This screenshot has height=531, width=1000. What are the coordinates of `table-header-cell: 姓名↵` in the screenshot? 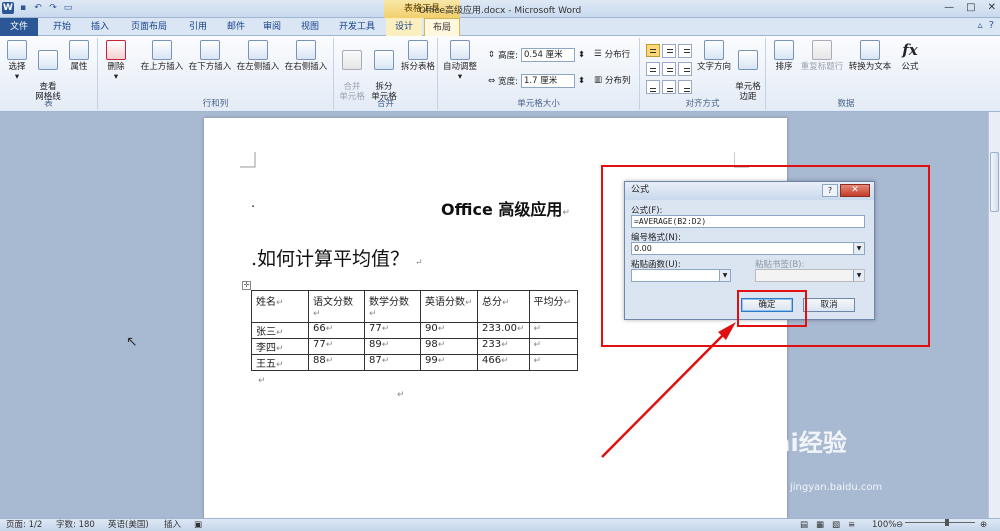 It's located at (280, 306).